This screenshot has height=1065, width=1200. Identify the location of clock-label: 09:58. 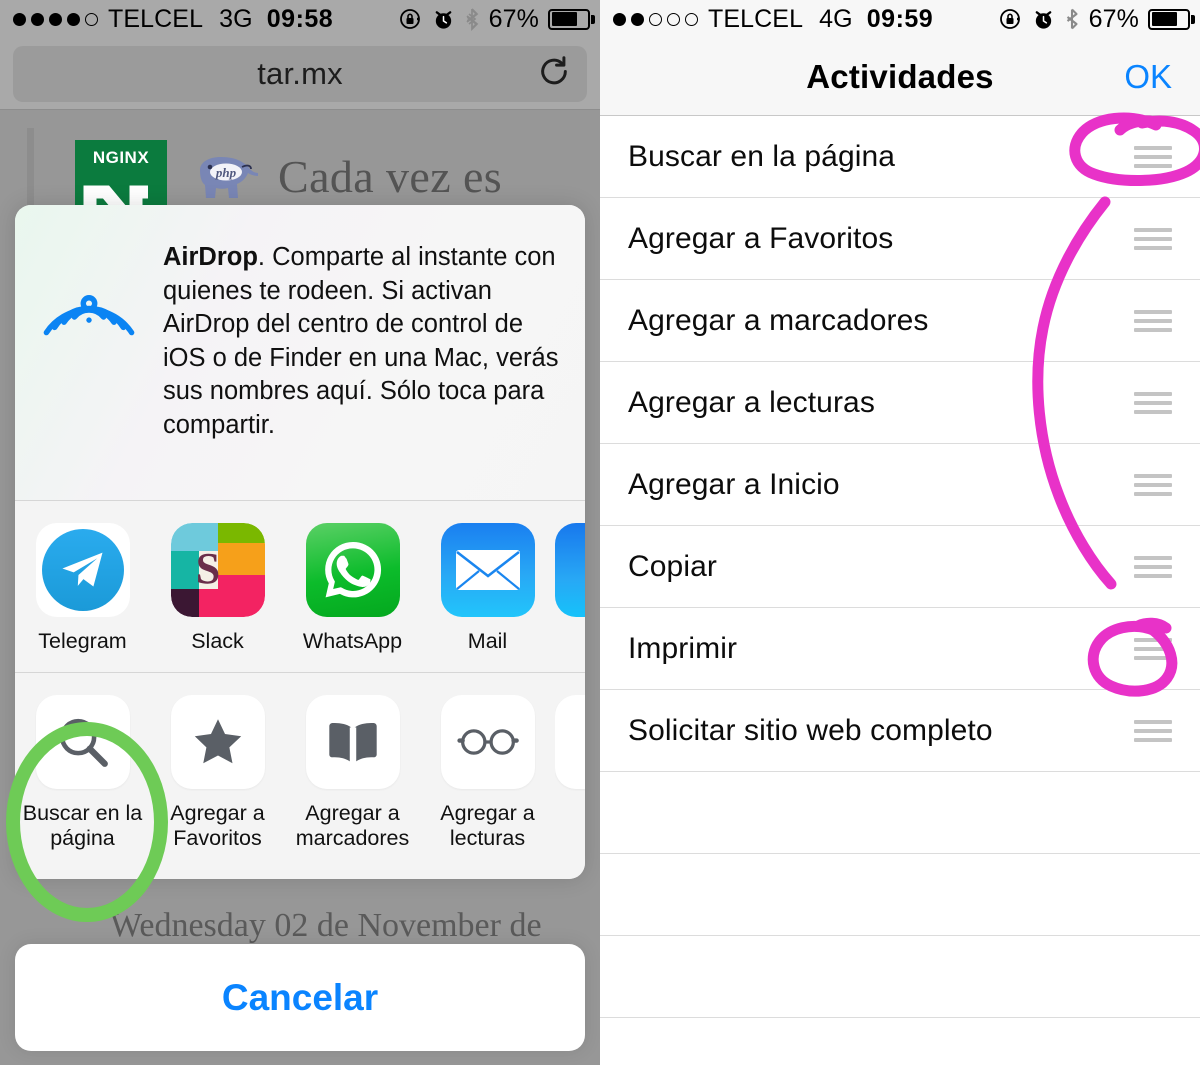
(300, 18).